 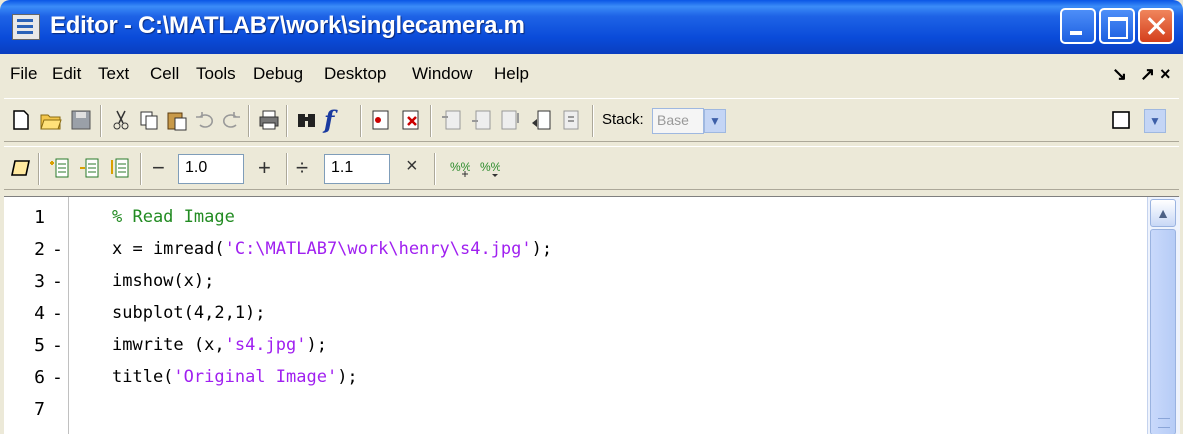 I want to click on code-text: imshow(x);, so click(x=163, y=281).